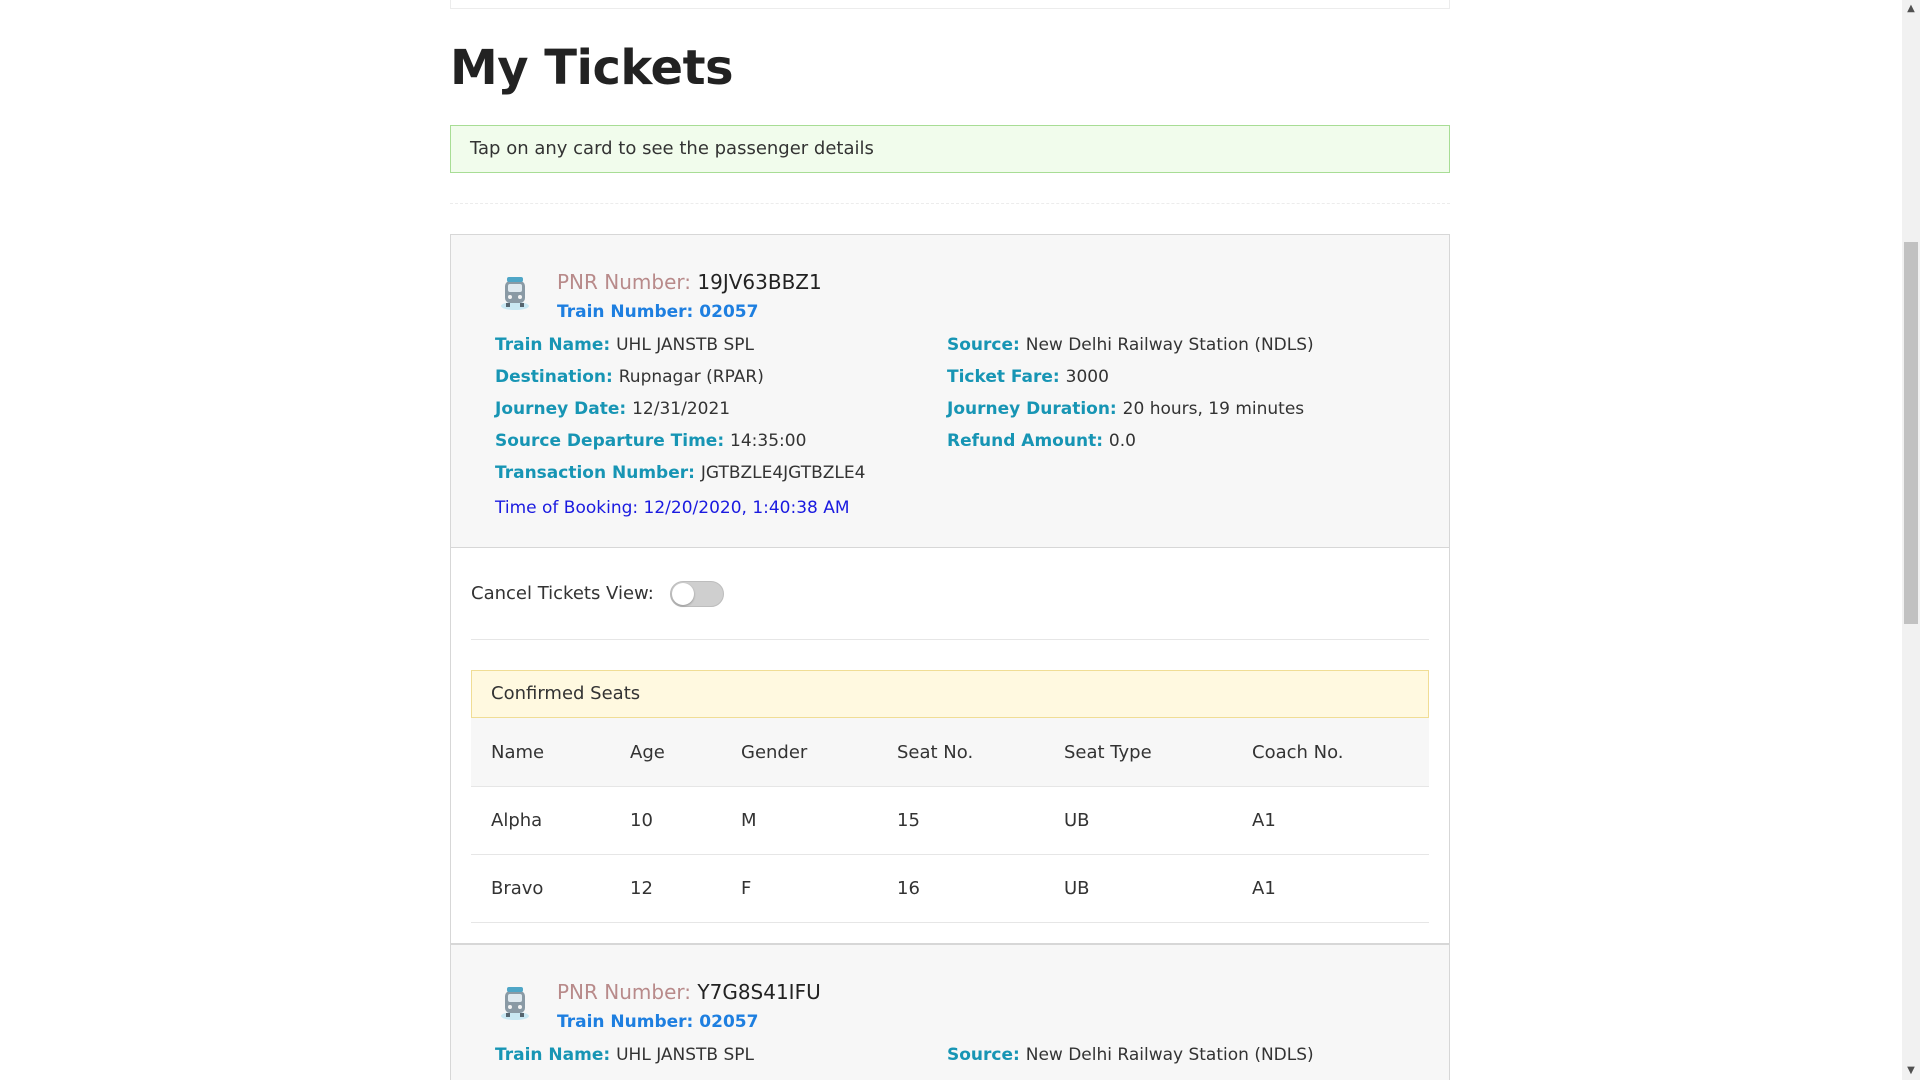 Image resolution: width=1920 pixels, height=1080 pixels. I want to click on refund-amount-row: Refund Amount: 0.0, so click(1187, 441).